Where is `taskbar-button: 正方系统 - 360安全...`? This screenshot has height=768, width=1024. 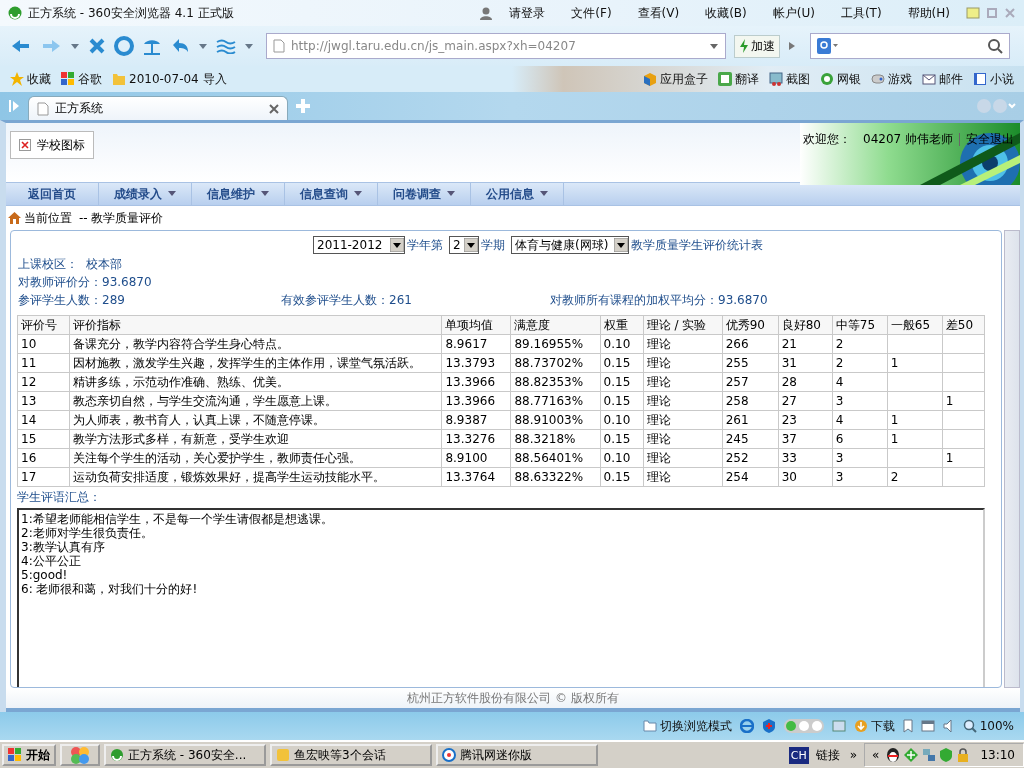 taskbar-button: 正方系统 - 360安全... is located at coordinates (185, 755).